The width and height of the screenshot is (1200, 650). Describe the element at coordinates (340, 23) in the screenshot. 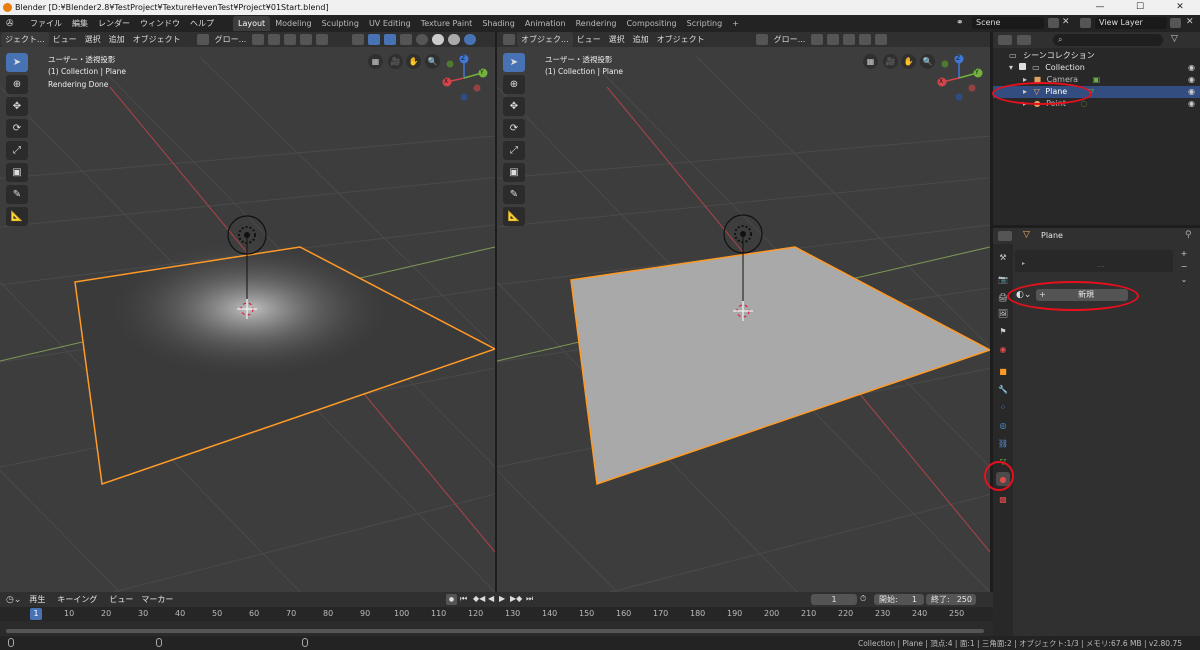

I see `tab-sculpting: Sculpting` at that location.